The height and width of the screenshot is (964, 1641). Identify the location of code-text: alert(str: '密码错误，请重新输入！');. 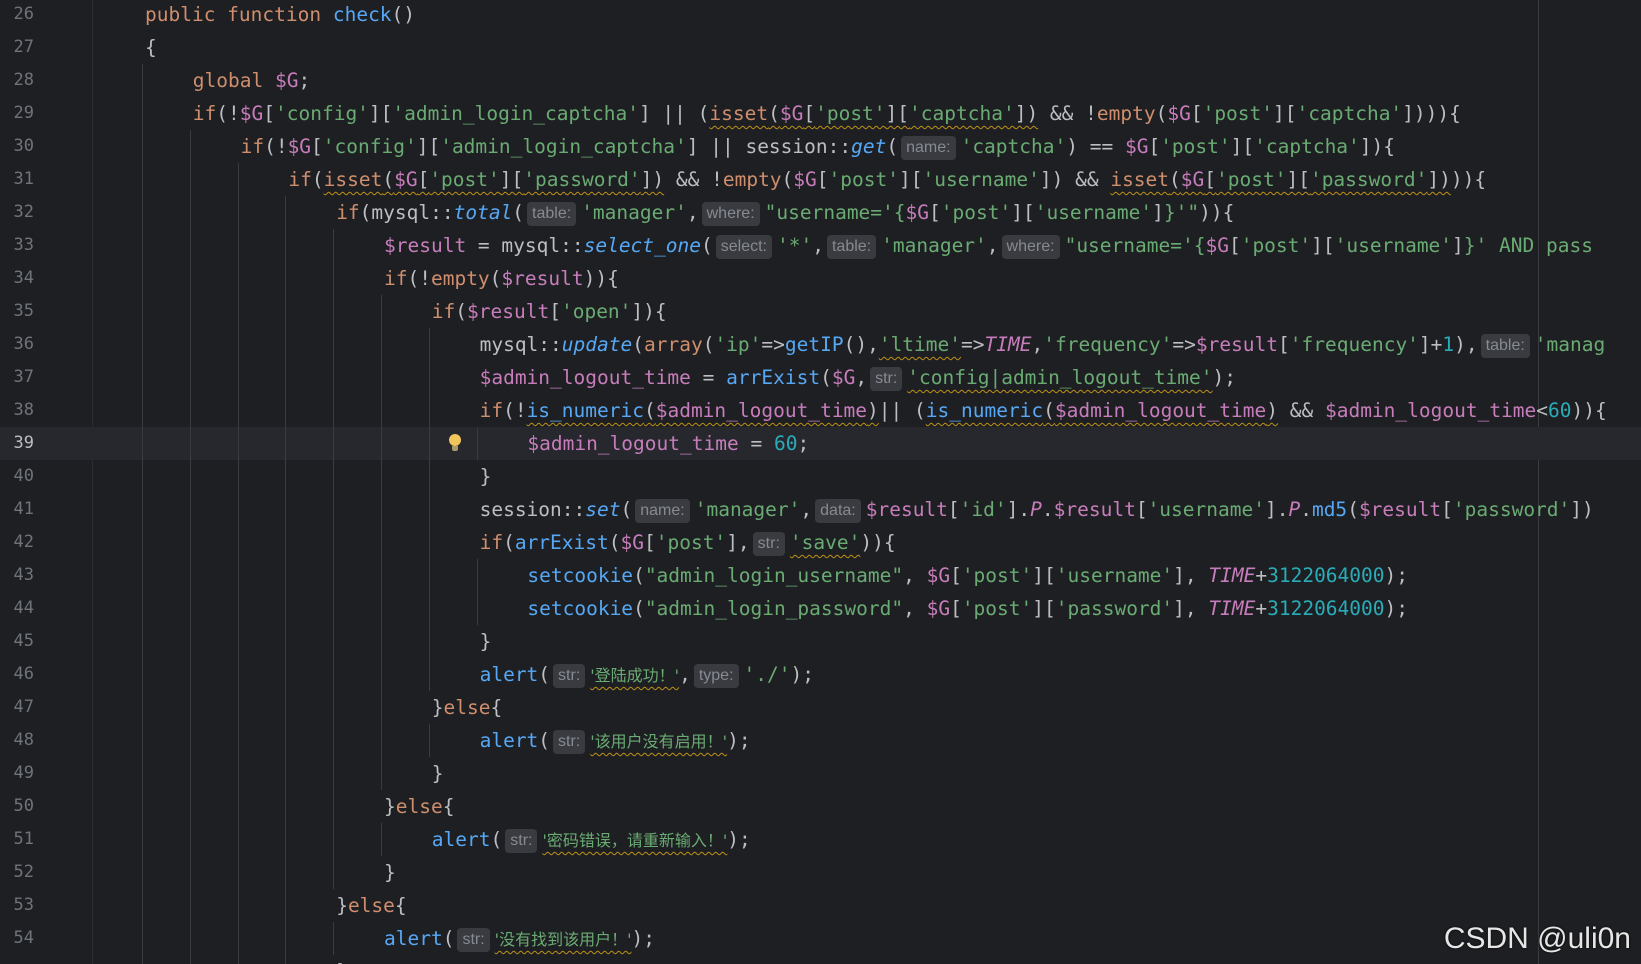
(591, 840).